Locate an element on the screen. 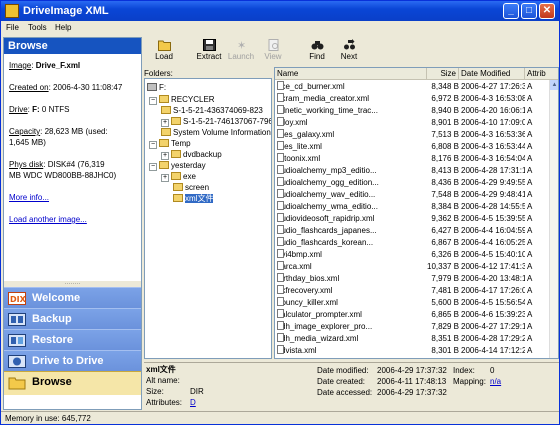 The width and height of the screenshot is (560, 425). tree-item-label: S-1-5-21-436374069-823 is located at coordinates (218, 110).